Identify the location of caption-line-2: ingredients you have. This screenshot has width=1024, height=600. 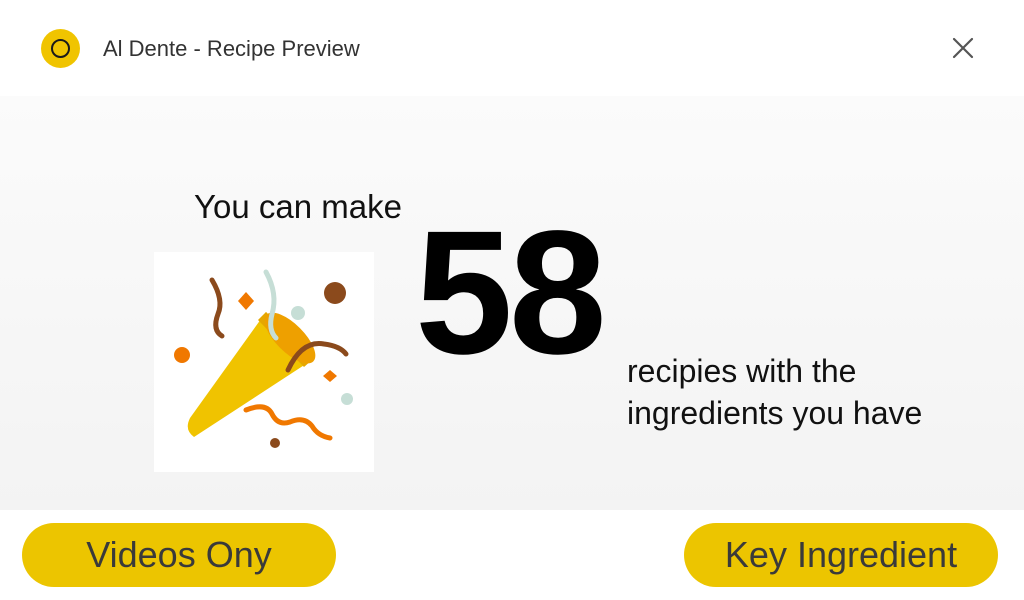
(775, 413).